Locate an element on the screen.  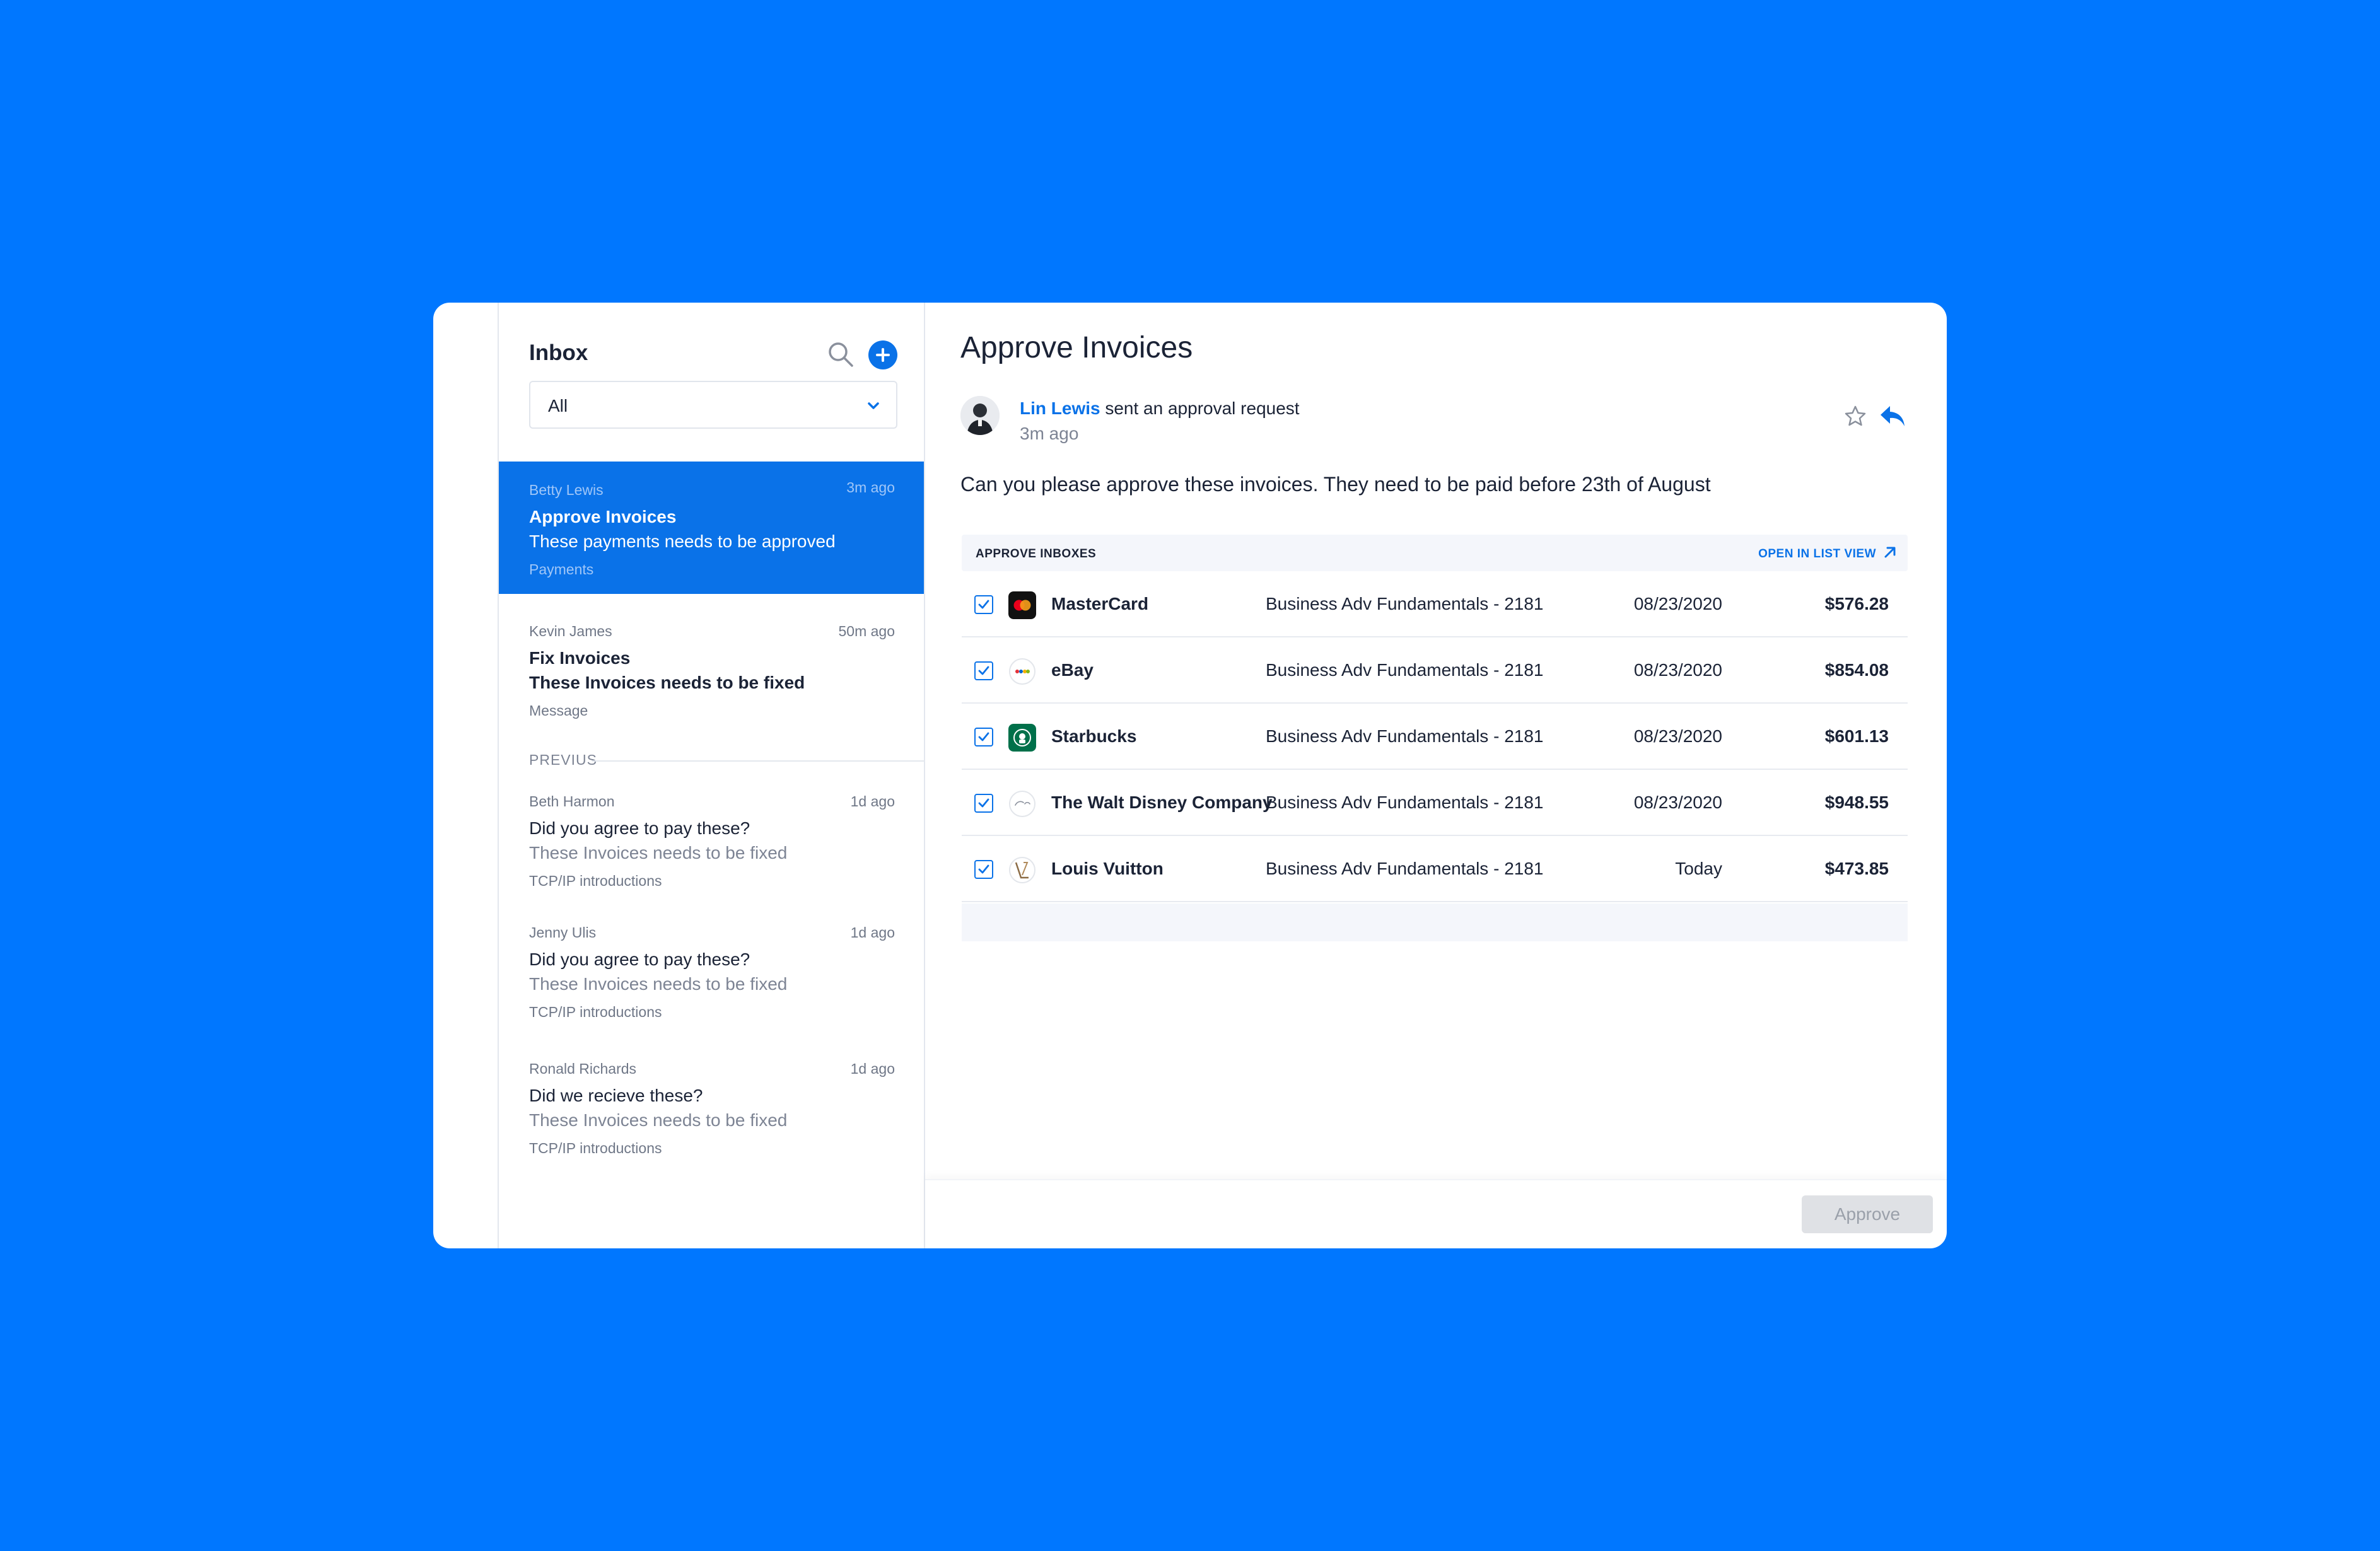
vendor-name: MasterCard is located at coordinates (1100, 603).